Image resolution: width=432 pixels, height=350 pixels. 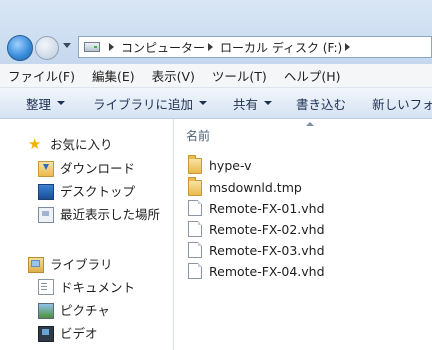 I want to click on file-name: hype-v, so click(x=230, y=165).